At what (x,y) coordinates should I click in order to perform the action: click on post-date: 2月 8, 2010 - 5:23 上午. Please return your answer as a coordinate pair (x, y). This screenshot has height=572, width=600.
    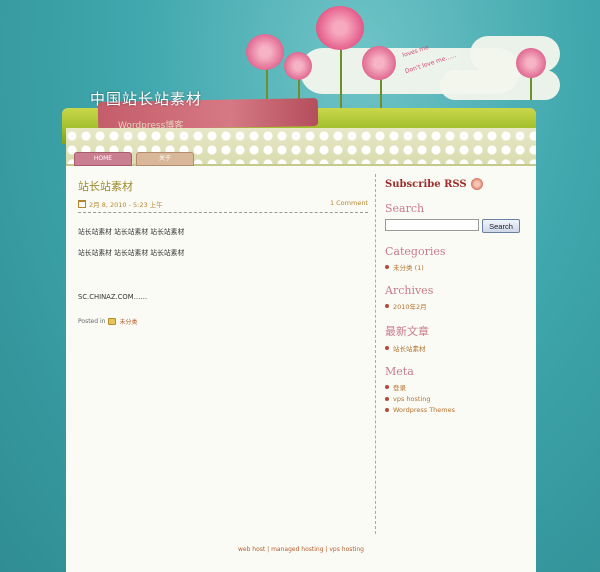
    Looking at the image, I should click on (120, 204).